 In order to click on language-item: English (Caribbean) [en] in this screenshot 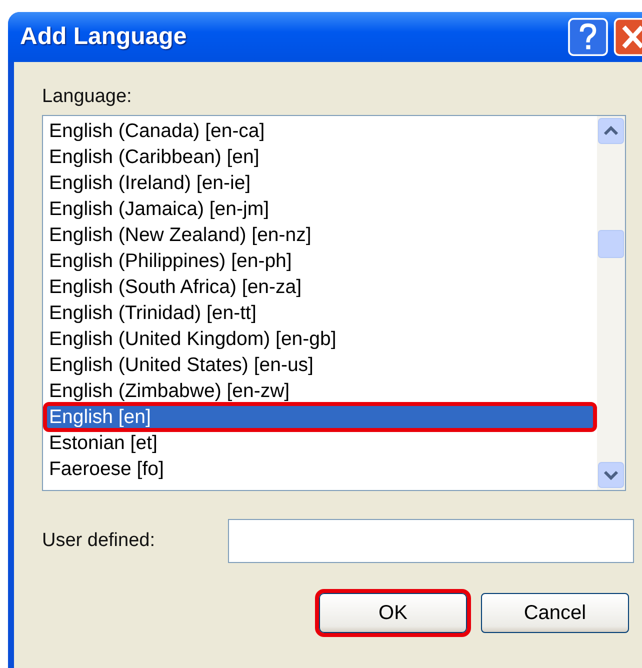, I will do `click(320, 157)`.